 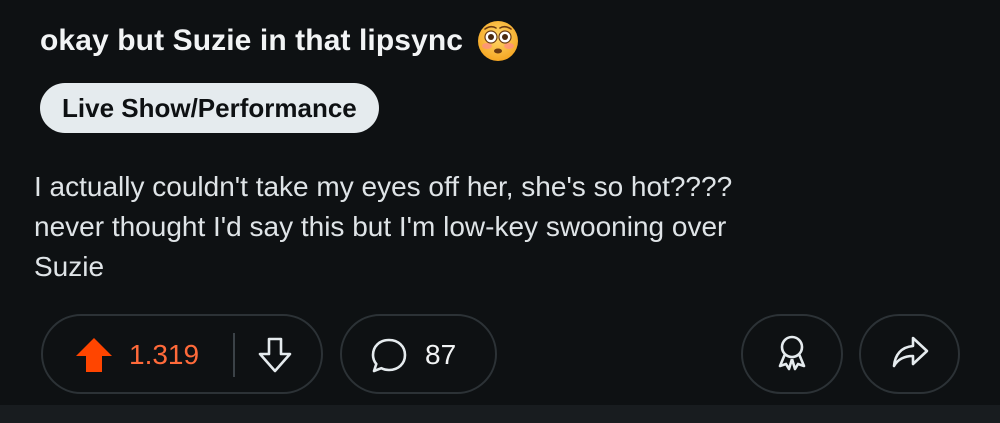 I want to click on share-button, so click(x=909, y=354).